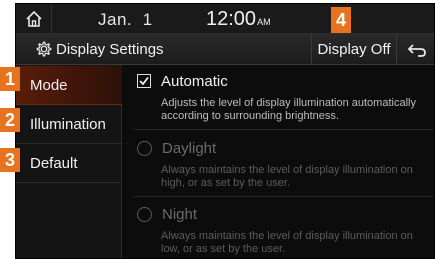 This screenshot has width=435, height=259. I want to click on display-off-button: Display Off, so click(354, 49).